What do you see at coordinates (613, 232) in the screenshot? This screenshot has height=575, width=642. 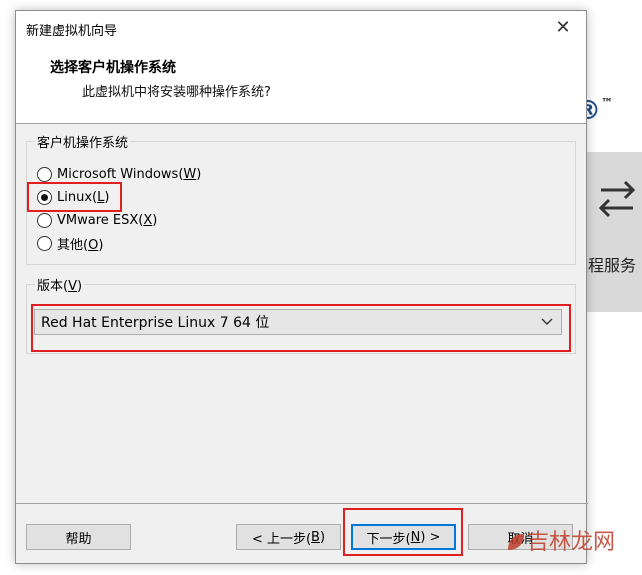 I see `remote-service-panel` at bounding box center [613, 232].